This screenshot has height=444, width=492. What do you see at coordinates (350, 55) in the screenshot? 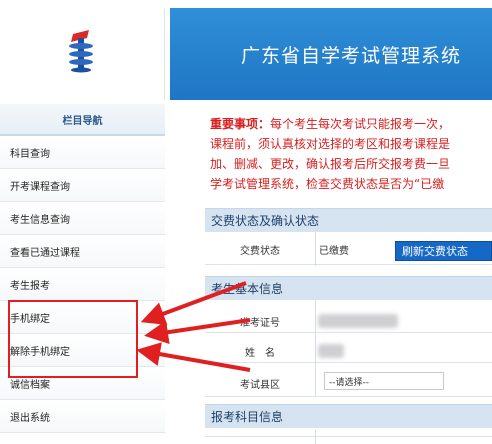
I see `page-title: 广东省自学考试管理系统` at bounding box center [350, 55].